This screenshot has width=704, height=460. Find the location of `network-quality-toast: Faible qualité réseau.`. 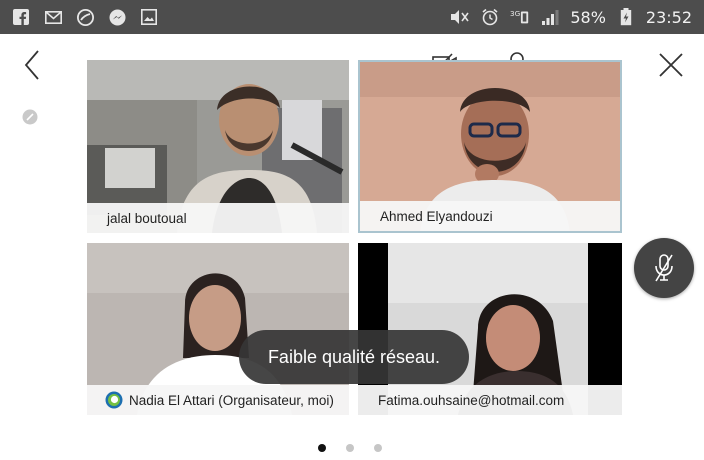

network-quality-toast: Faible qualité réseau. is located at coordinates (354, 357).